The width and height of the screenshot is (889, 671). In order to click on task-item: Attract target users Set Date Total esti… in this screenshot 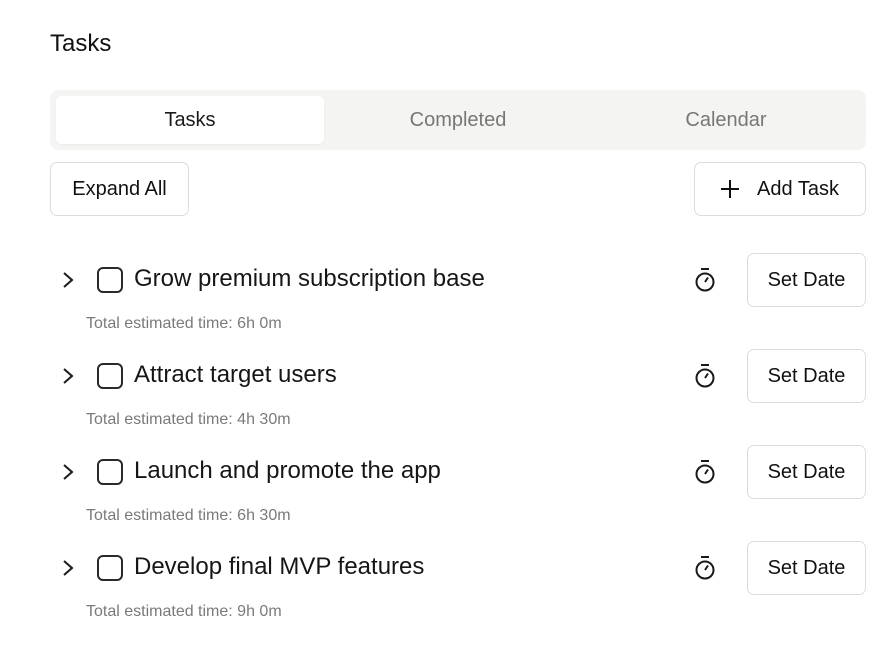, I will do `click(458, 397)`.